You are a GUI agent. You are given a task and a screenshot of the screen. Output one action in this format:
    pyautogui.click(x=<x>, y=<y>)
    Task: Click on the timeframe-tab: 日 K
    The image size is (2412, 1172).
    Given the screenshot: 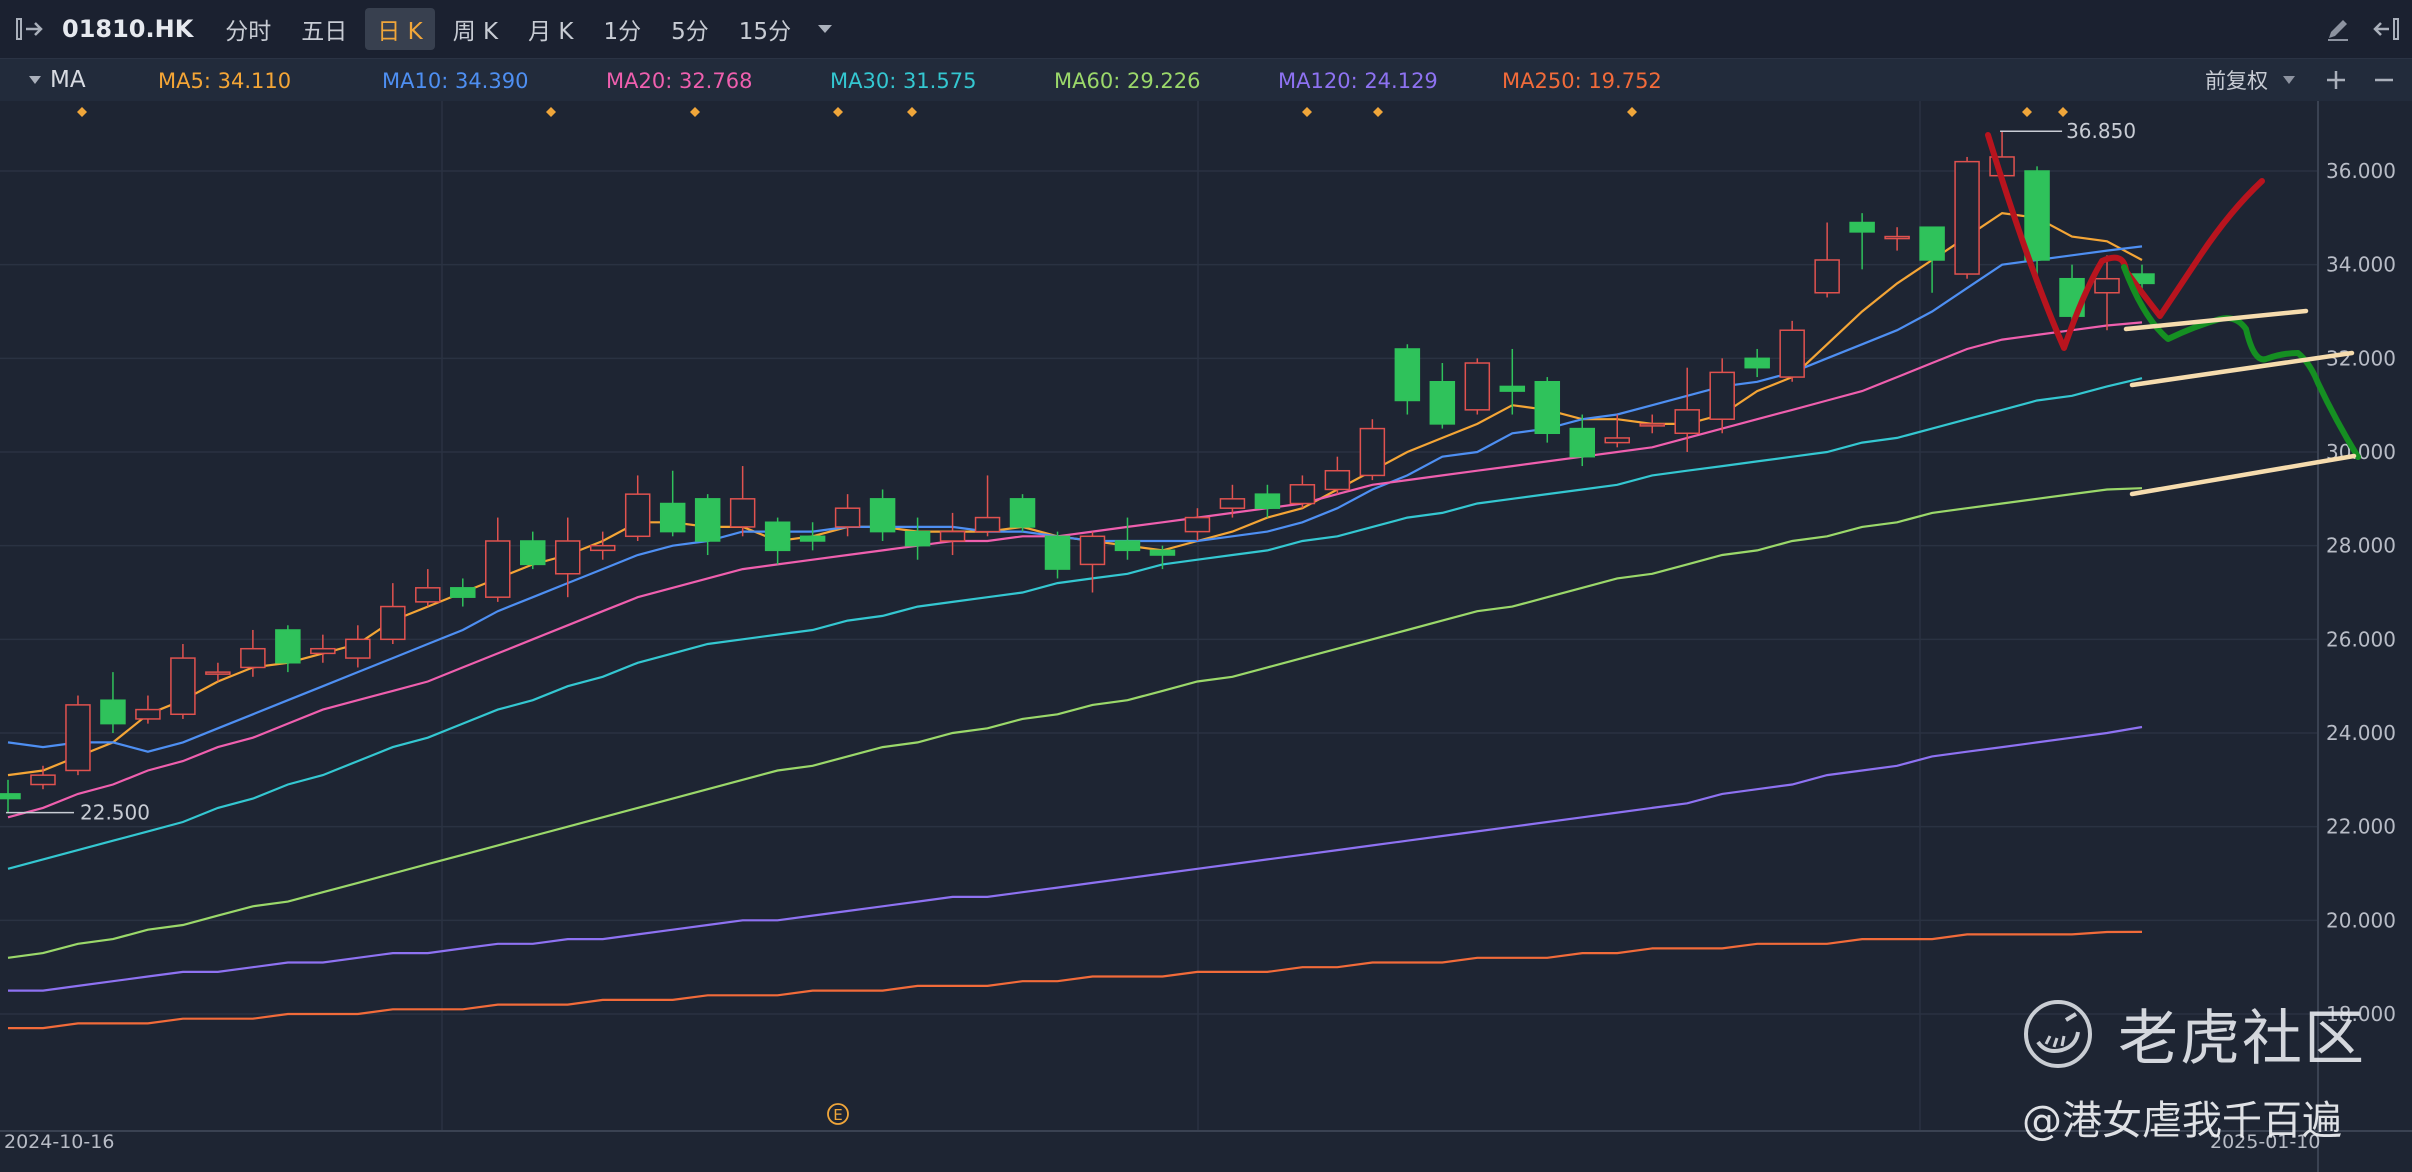 What is the action you would take?
    pyautogui.click(x=400, y=29)
    